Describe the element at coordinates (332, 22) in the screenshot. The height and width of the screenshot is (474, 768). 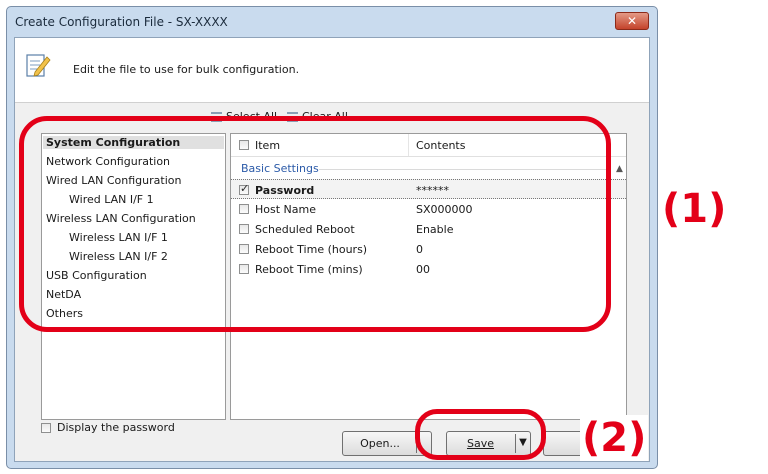
I see `title-bar: Create Configuration File - SX-XXXX ✕` at that location.